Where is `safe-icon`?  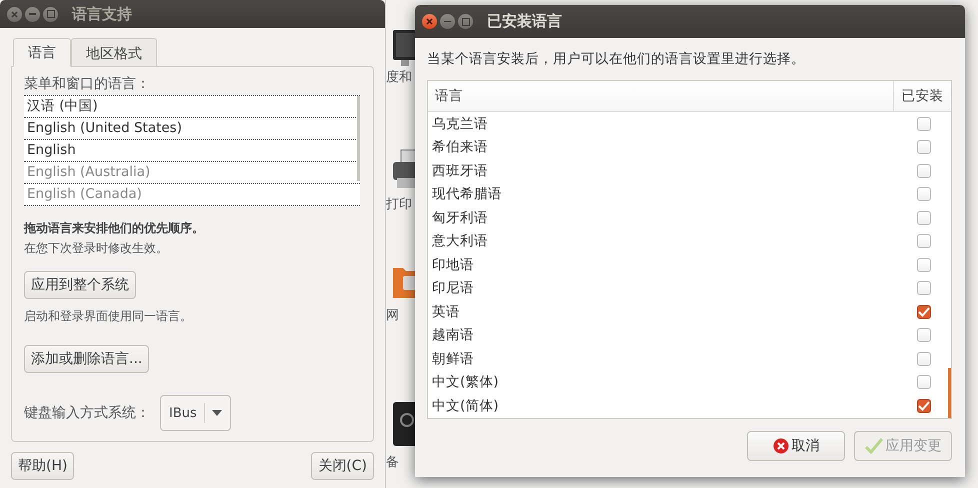 safe-icon is located at coordinates (403, 424).